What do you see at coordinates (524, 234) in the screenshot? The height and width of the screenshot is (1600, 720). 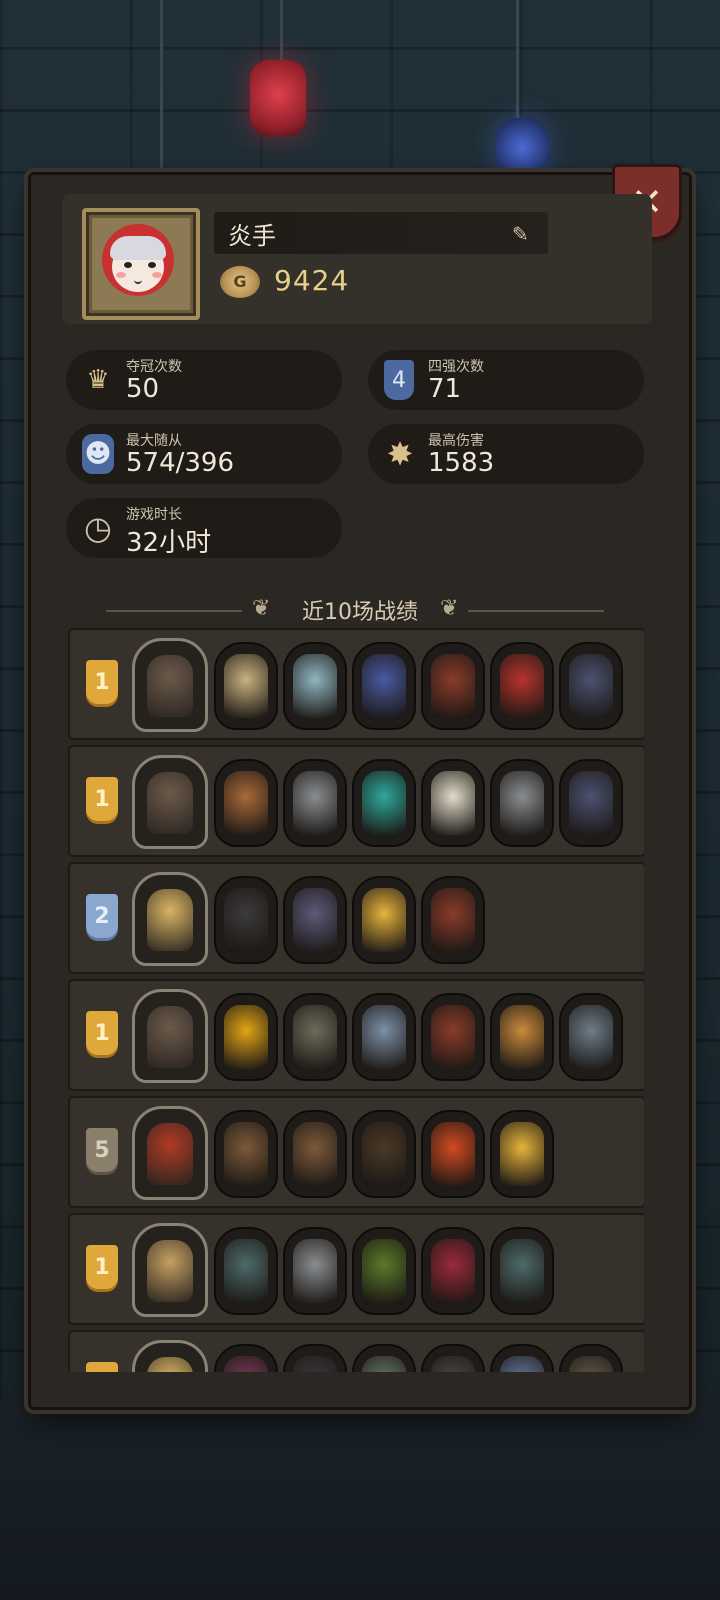 I see `edit-pencil-icon: ✎` at bounding box center [524, 234].